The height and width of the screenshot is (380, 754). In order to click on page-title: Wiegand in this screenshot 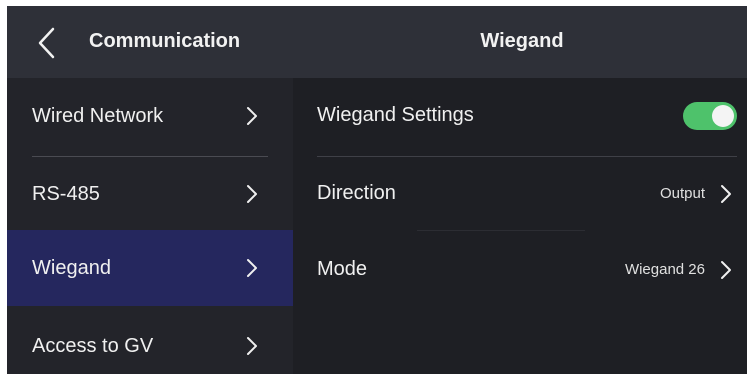, I will do `click(522, 41)`.